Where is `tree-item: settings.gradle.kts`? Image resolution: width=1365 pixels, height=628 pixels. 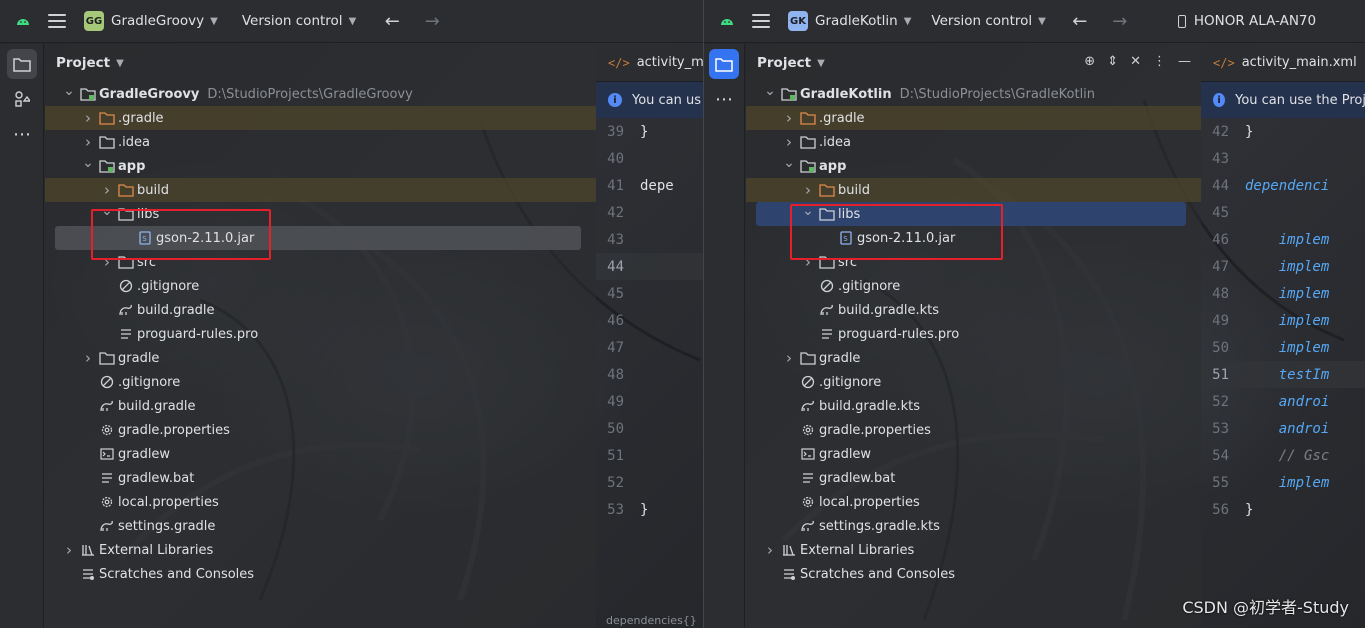 tree-item: settings.gradle.kts is located at coordinates (973, 526).